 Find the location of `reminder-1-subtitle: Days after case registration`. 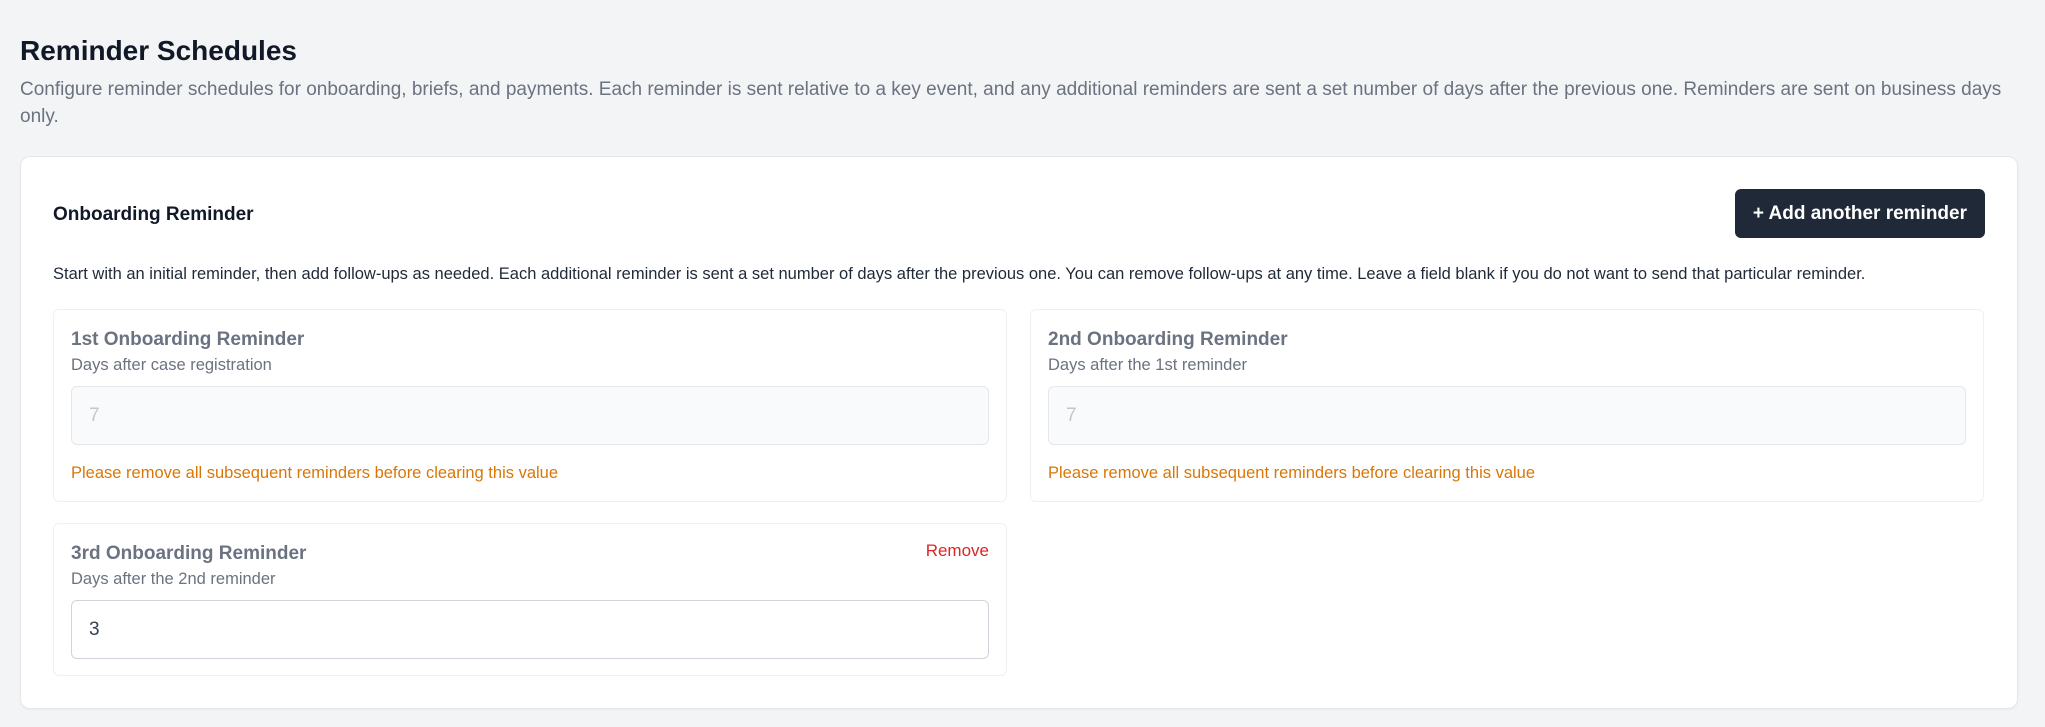

reminder-1-subtitle: Days after case registration is located at coordinates (171, 365).